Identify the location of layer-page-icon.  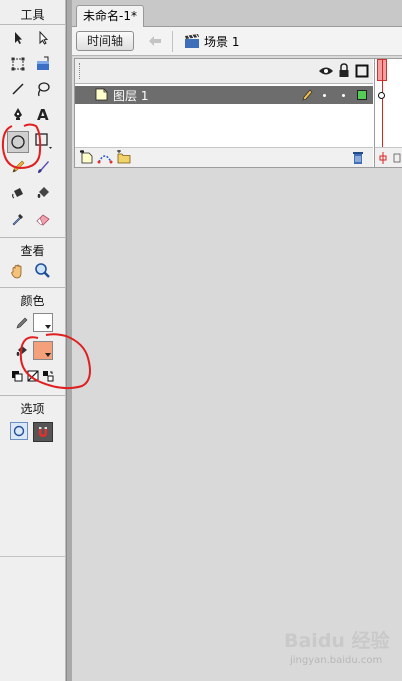
(101, 94).